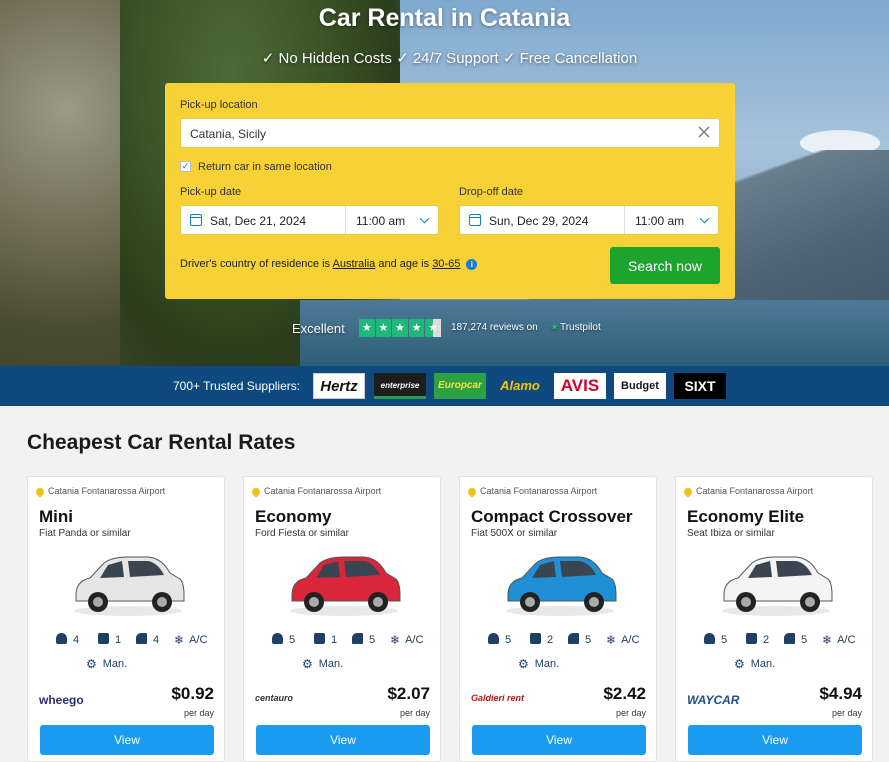 The width and height of the screenshot is (889, 762). What do you see at coordinates (460, 386) in the screenshot?
I see `europcar-logo: Europcar` at bounding box center [460, 386].